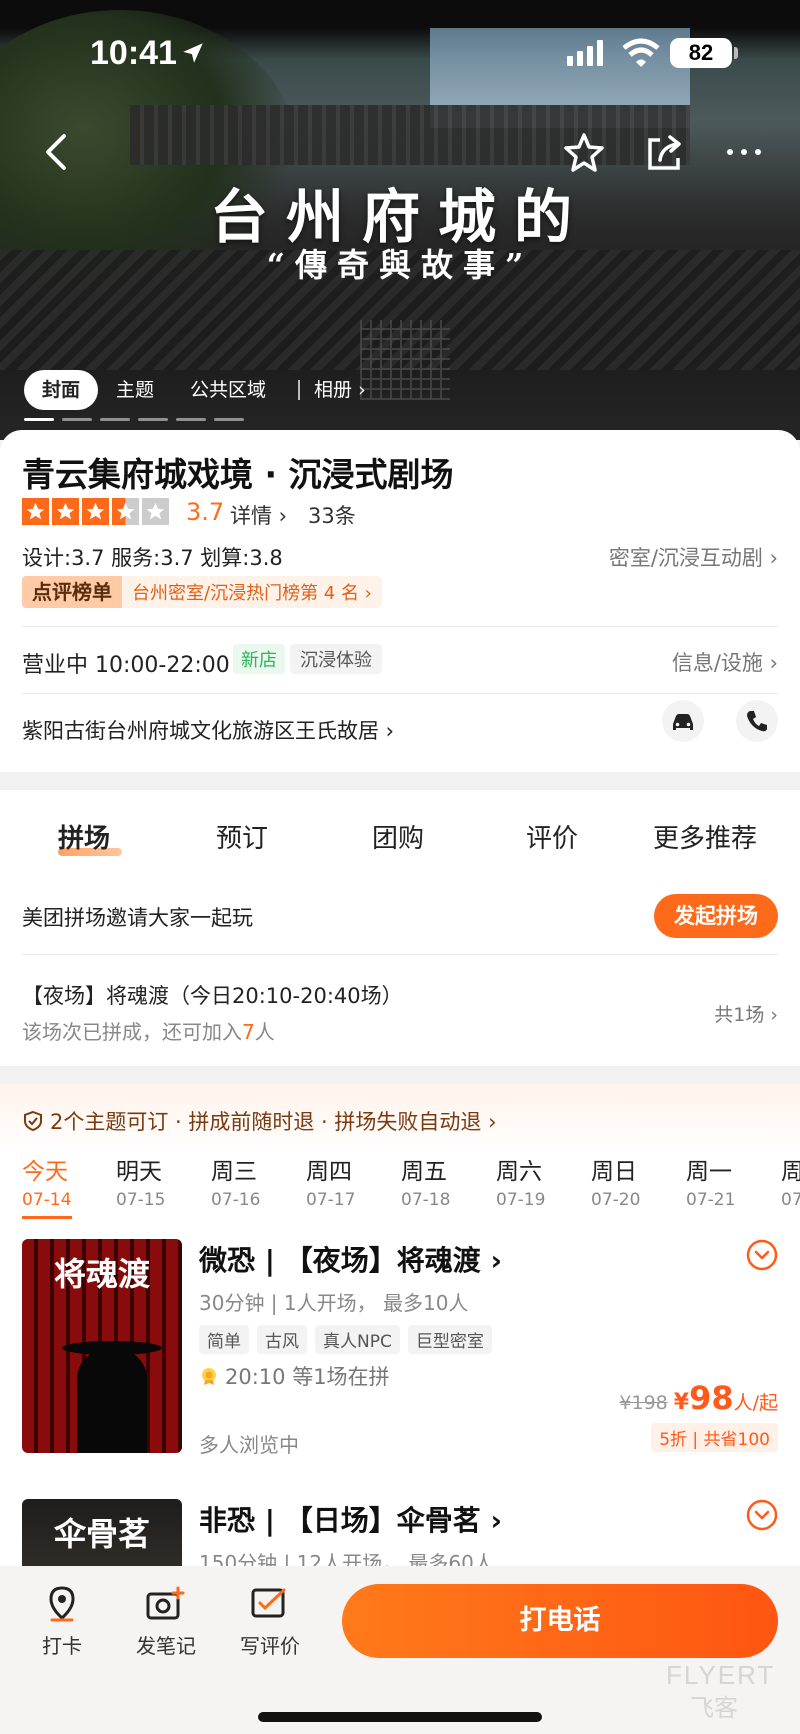  Describe the element at coordinates (133, 53) in the screenshot. I see `status-time: 10:41` at that location.